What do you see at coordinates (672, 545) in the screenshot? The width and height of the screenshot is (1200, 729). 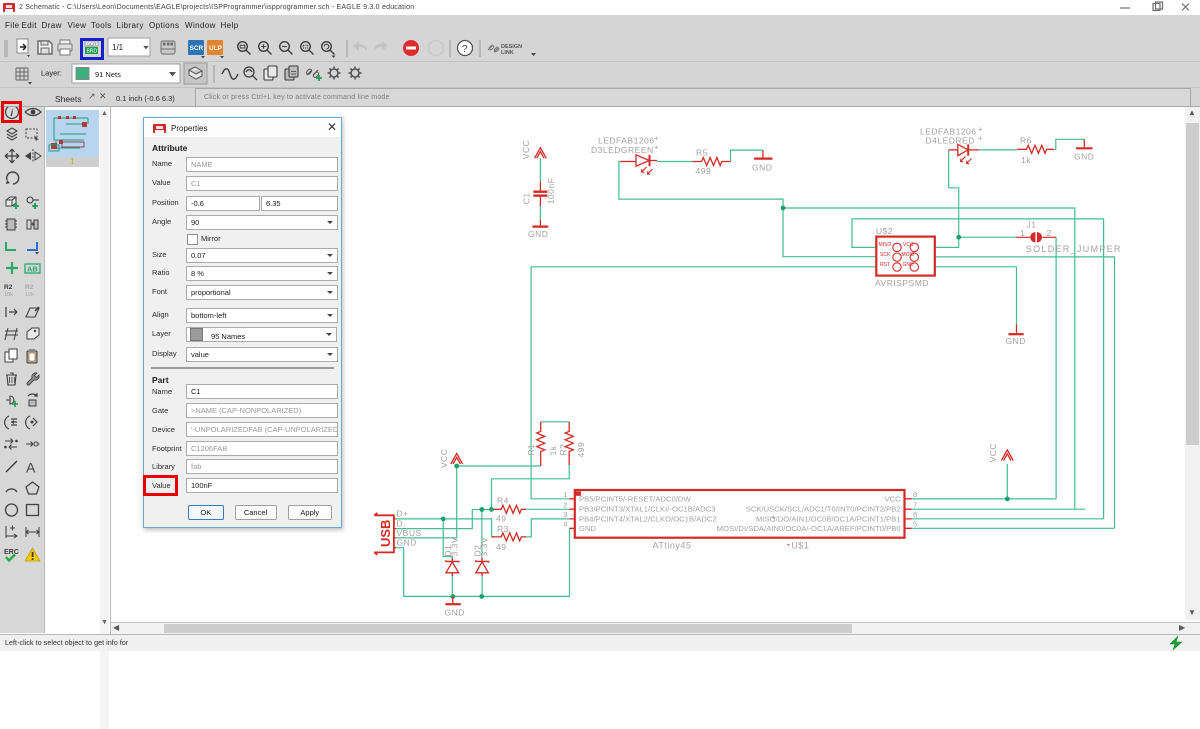 I see `svg-text: ATtiny45` at bounding box center [672, 545].